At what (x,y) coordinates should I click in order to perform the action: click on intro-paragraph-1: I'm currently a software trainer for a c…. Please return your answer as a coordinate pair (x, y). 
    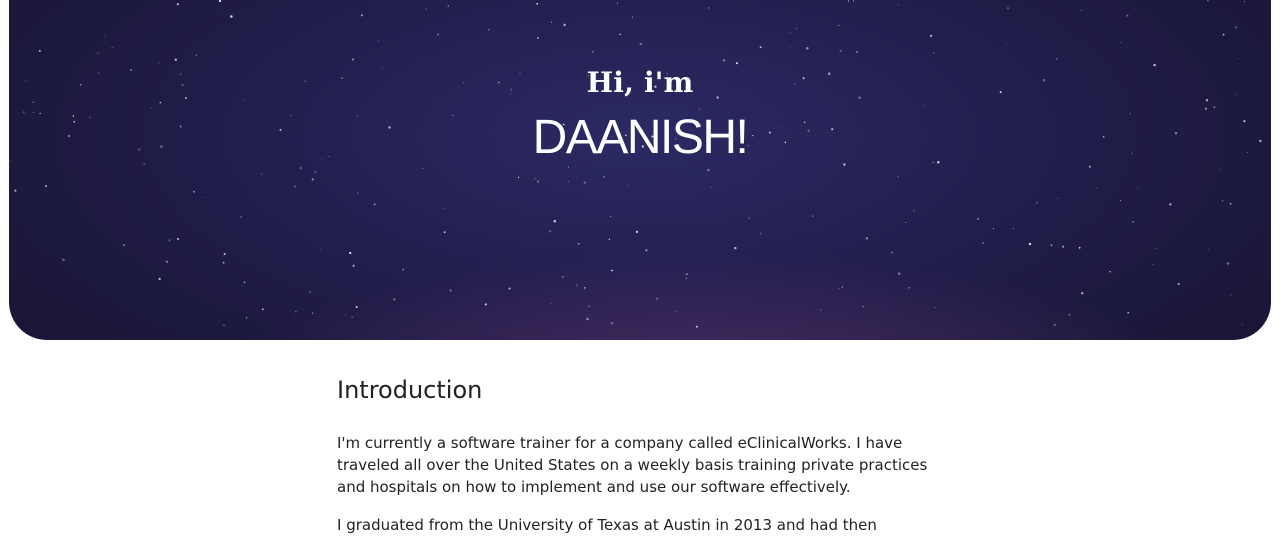
    Looking at the image, I should click on (632, 465).